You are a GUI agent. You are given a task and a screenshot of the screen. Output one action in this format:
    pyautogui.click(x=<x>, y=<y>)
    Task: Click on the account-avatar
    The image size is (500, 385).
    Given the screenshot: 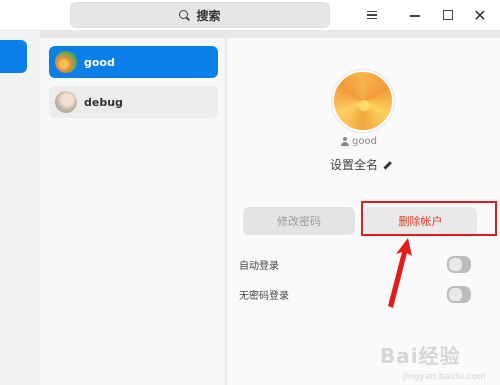 What is the action you would take?
    pyautogui.click(x=363, y=101)
    